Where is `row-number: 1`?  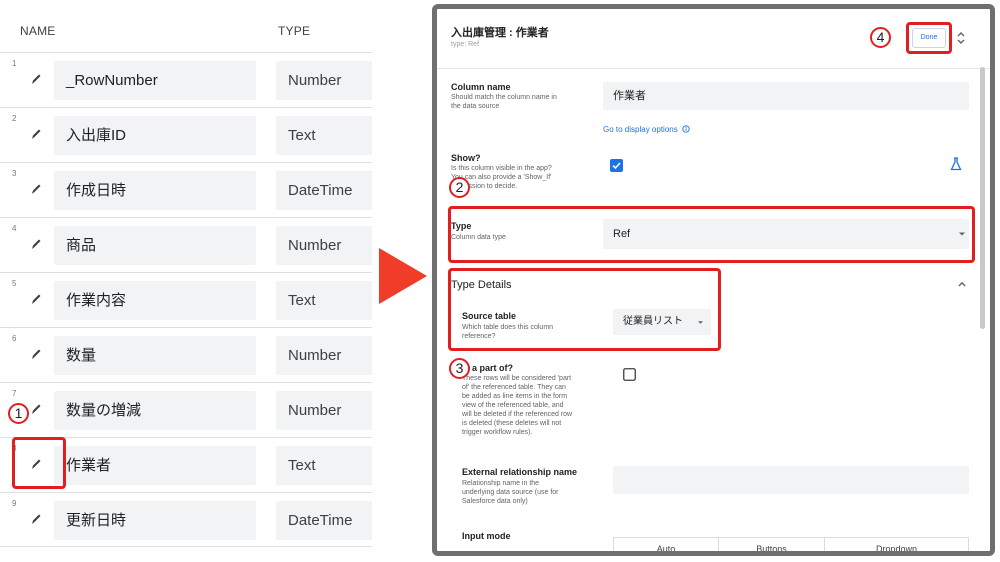
row-number: 1 is located at coordinates (14, 63).